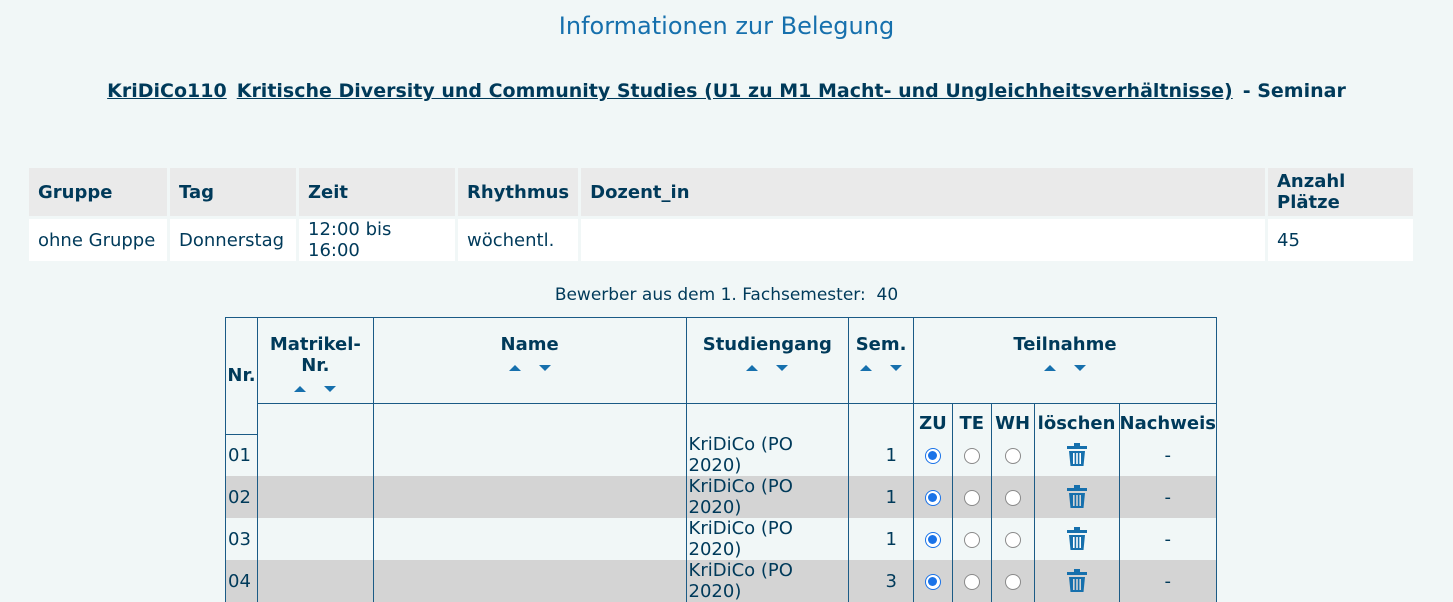  I want to click on sub-zu: ZU, so click(933, 418).